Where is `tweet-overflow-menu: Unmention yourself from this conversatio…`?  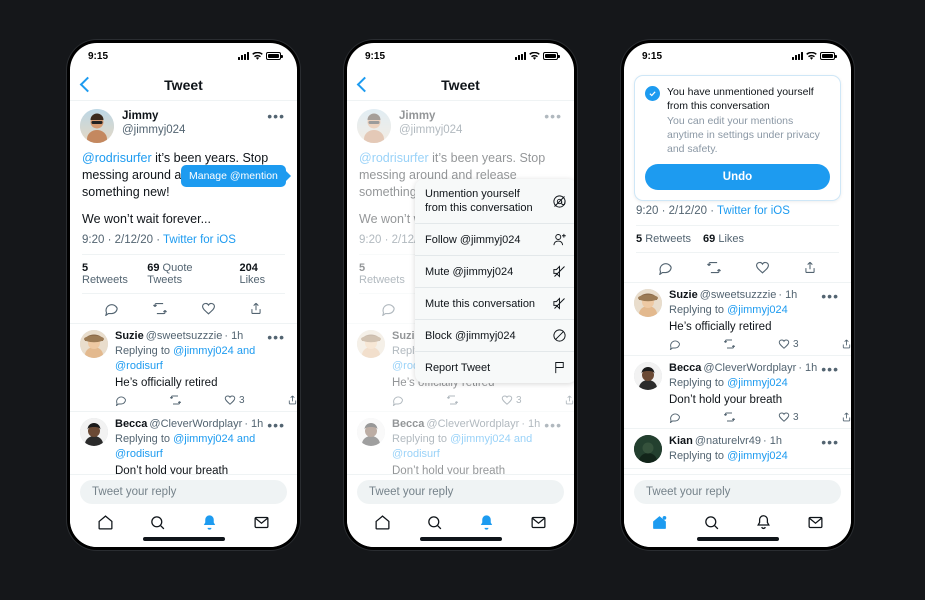 tweet-overflow-menu: Unmention yourself from this conversatio… is located at coordinates (494, 281).